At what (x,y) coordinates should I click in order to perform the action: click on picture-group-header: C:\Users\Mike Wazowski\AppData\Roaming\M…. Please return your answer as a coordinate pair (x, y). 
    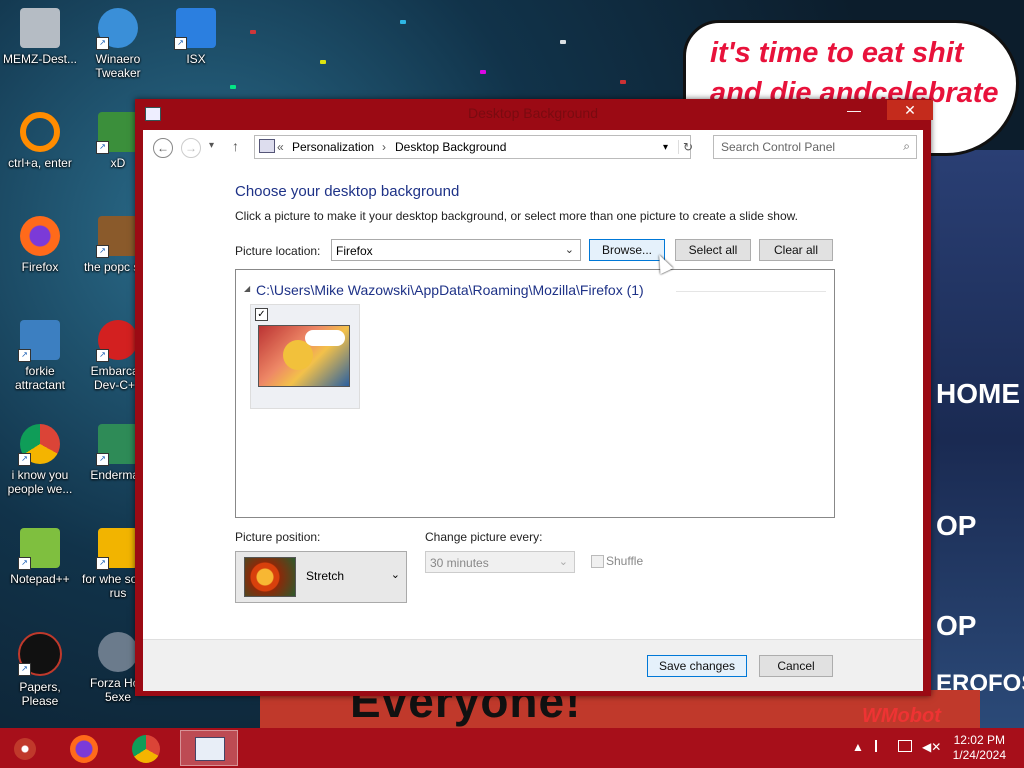
    Looking at the image, I should click on (450, 290).